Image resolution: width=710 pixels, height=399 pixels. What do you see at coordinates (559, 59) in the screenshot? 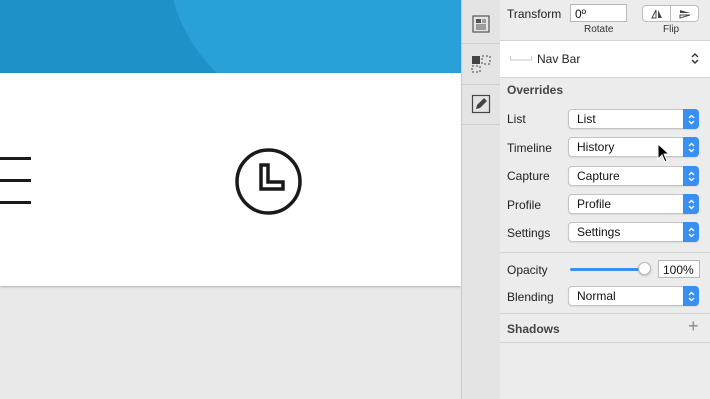
I see `symbol-name: Nav Bar` at bounding box center [559, 59].